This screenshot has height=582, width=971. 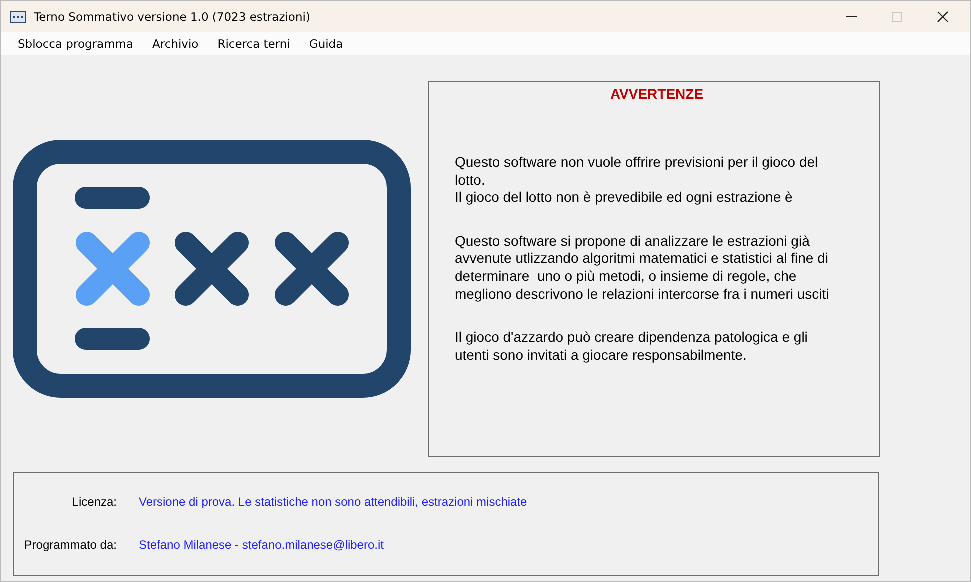 What do you see at coordinates (851, 16) in the screenshot?
I see `minimize-icon` at bounding box center [851, 16].